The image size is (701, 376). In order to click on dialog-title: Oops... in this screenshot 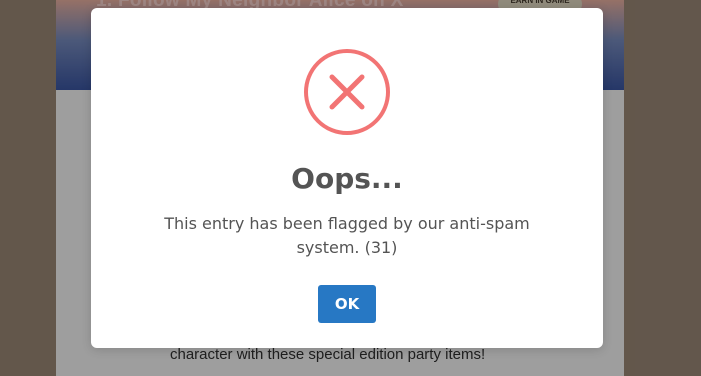, I will do `click(347, 178)`.